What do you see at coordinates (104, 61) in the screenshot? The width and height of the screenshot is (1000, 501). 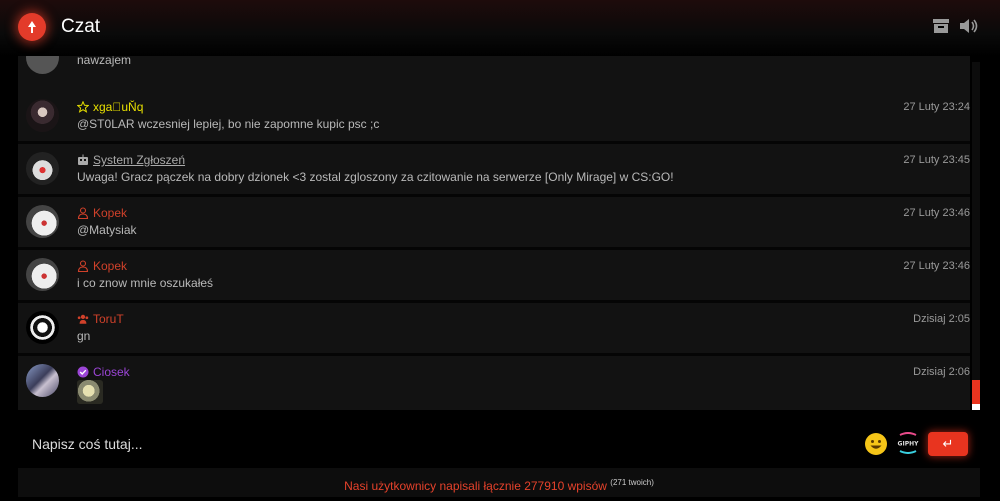 I see `message-text: nawzajem` at bounding box center [104, 61].